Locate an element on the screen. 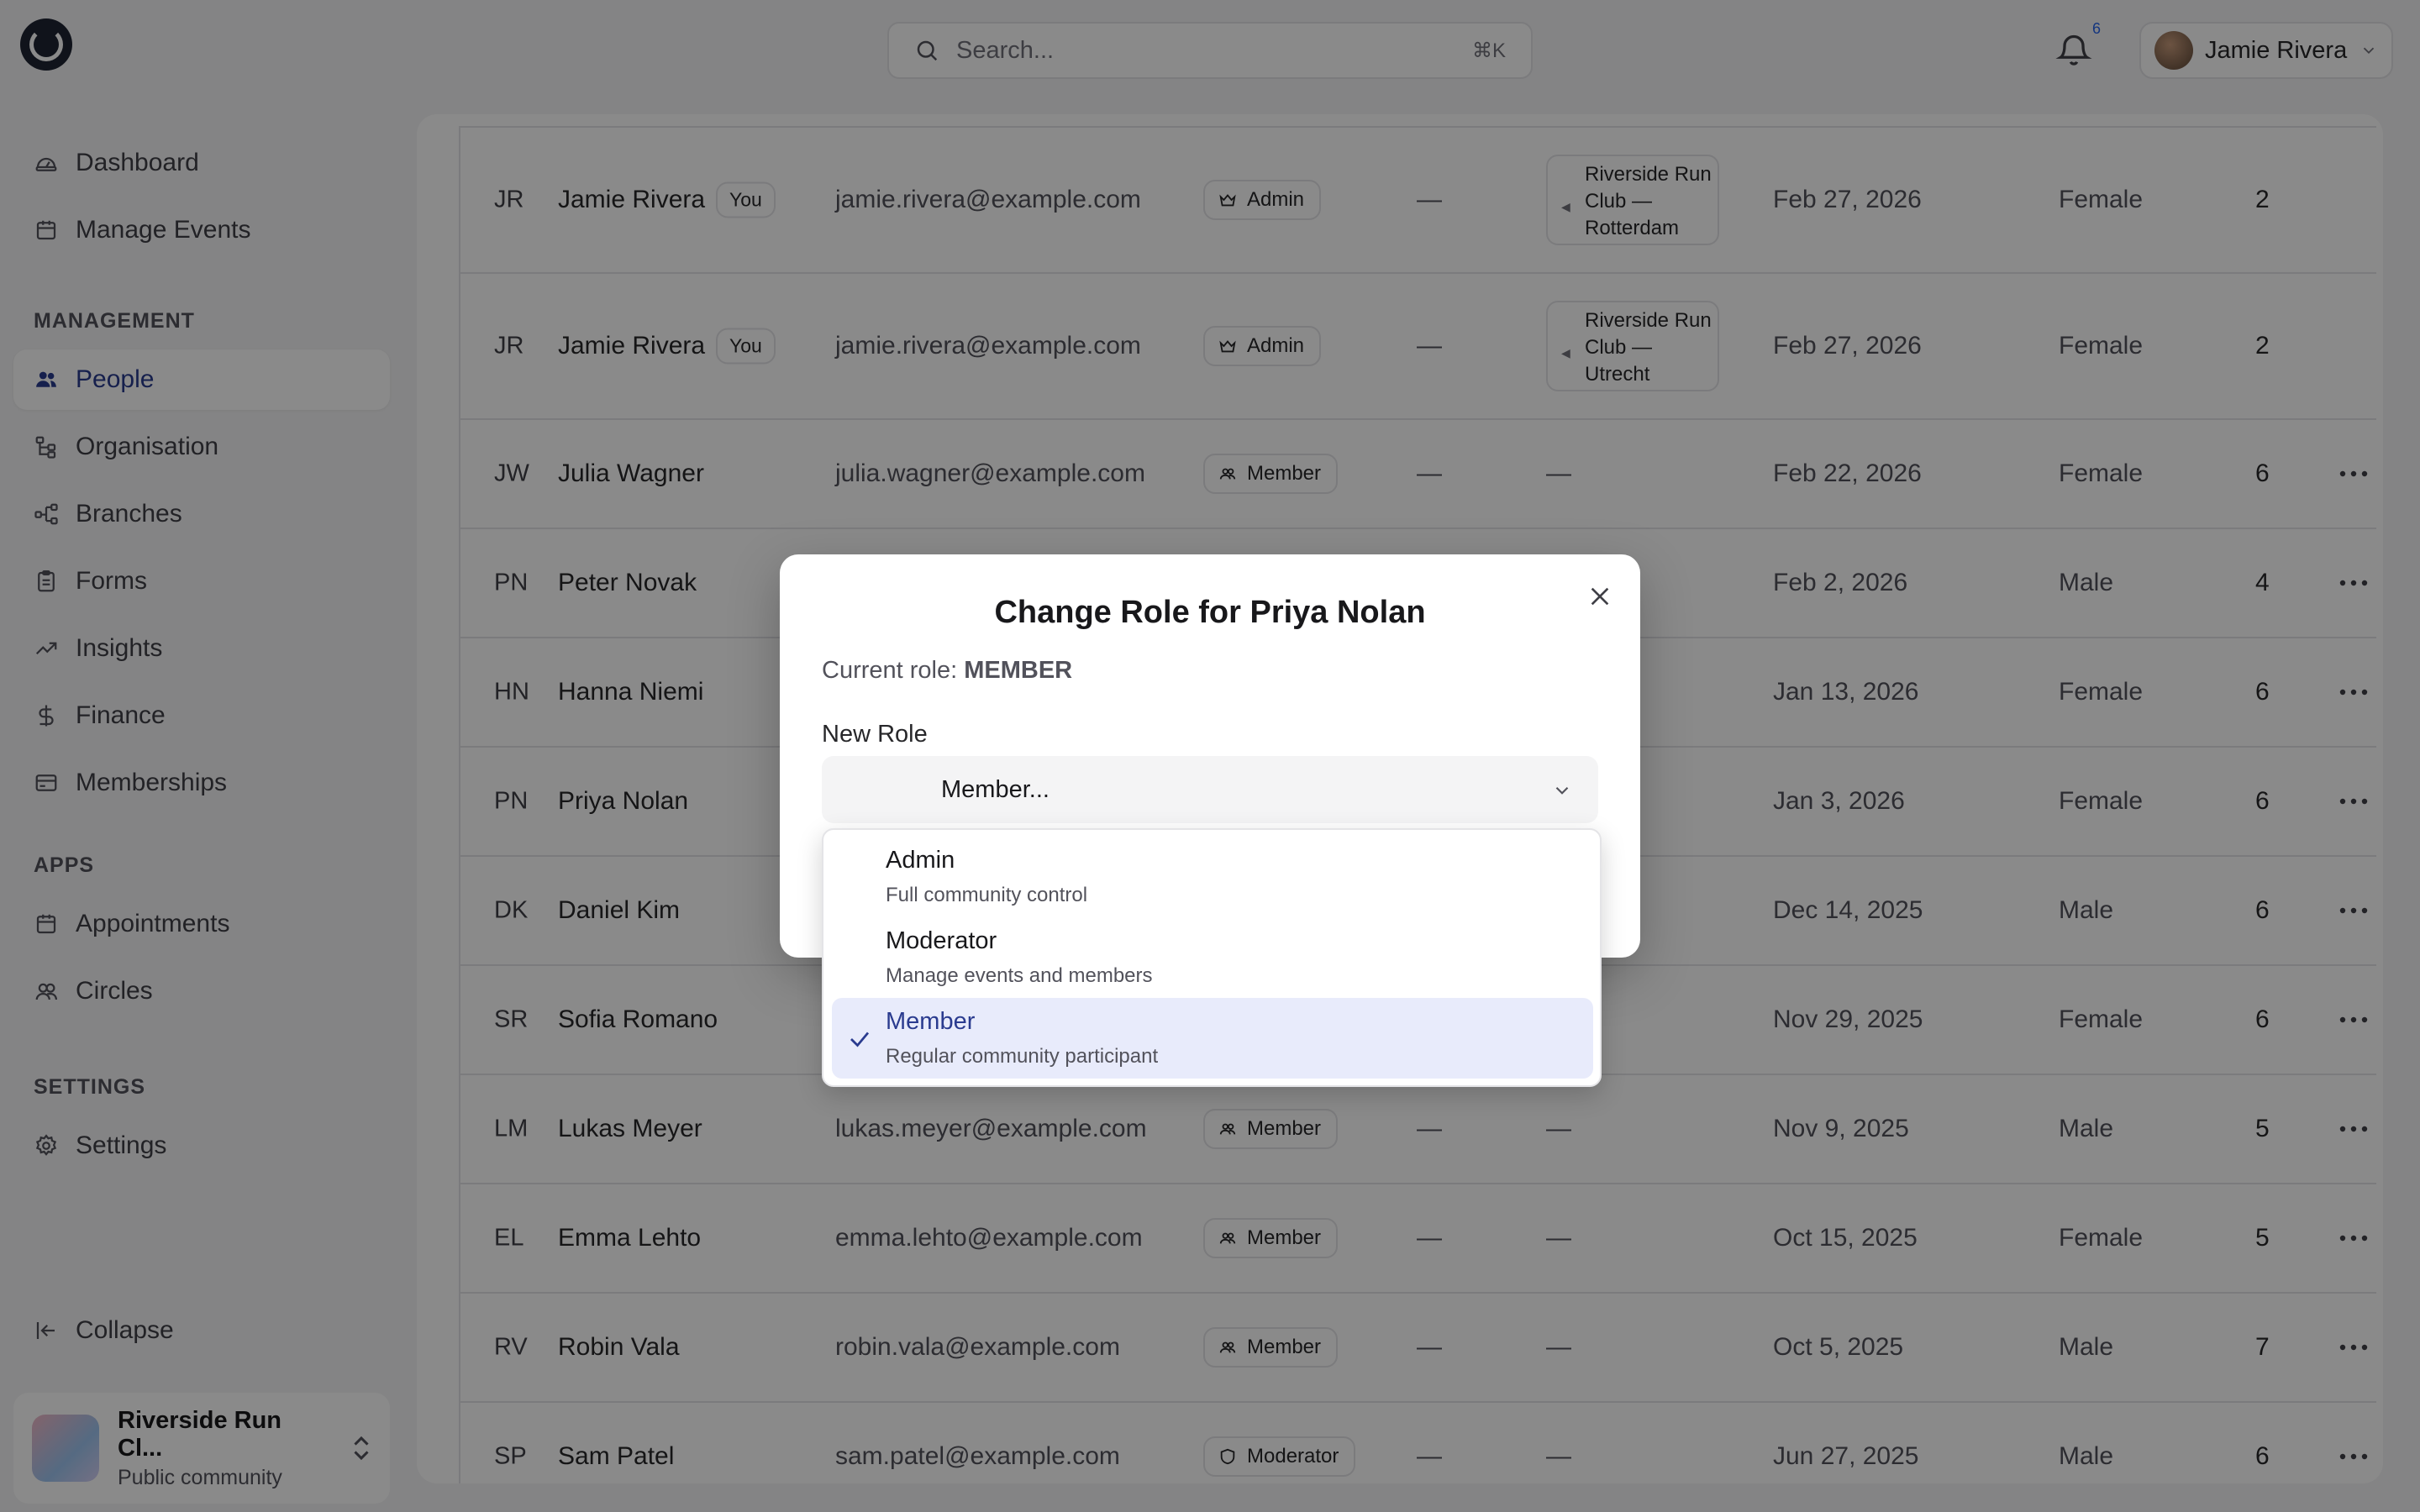  role-option-member: Member Regular community participant is located at coordinates (1212, 1038).